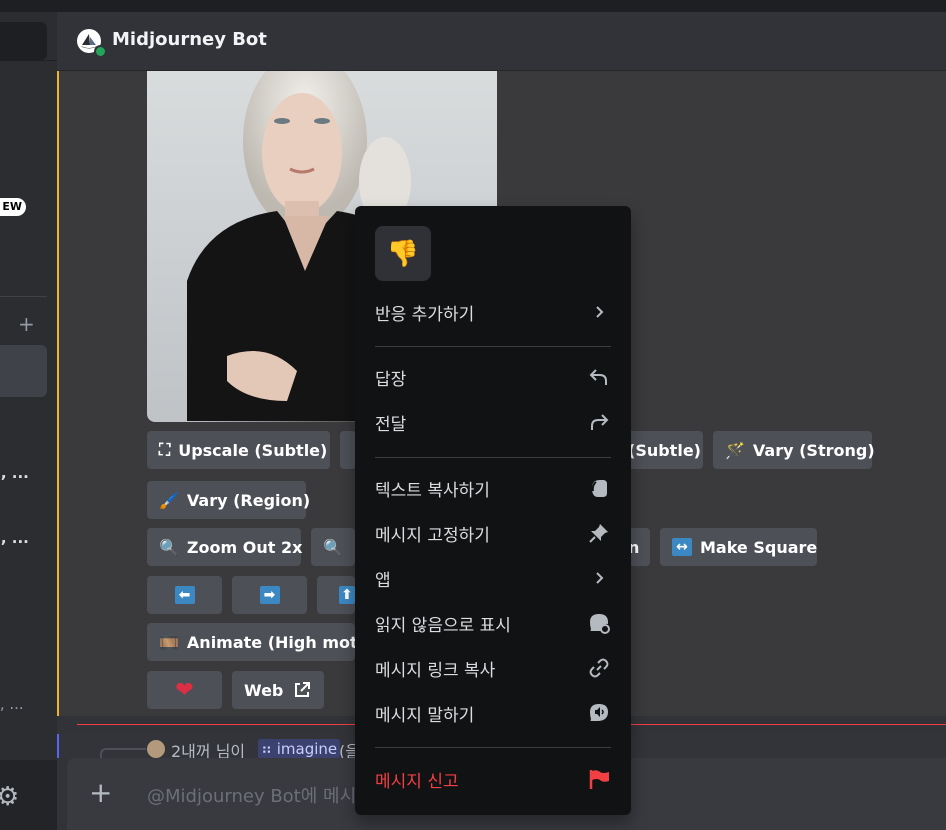 The image size is (946, 830). I want to click on command-icon: ⠶, so click(269, 749).